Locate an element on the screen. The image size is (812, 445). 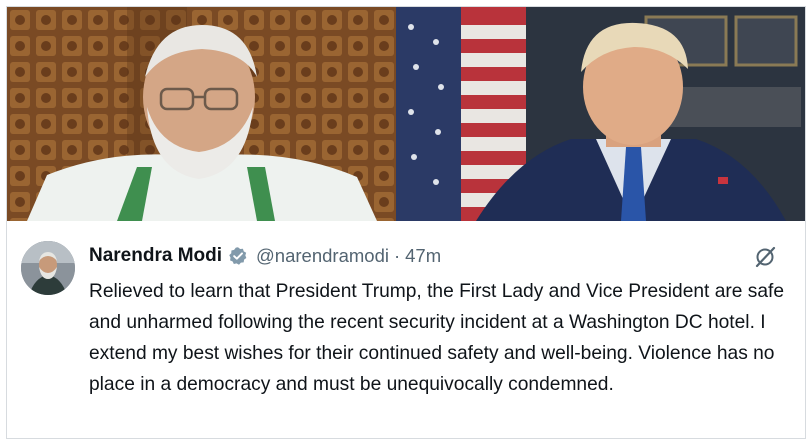
grok-slash-icon is located at coordinates (765, 257).